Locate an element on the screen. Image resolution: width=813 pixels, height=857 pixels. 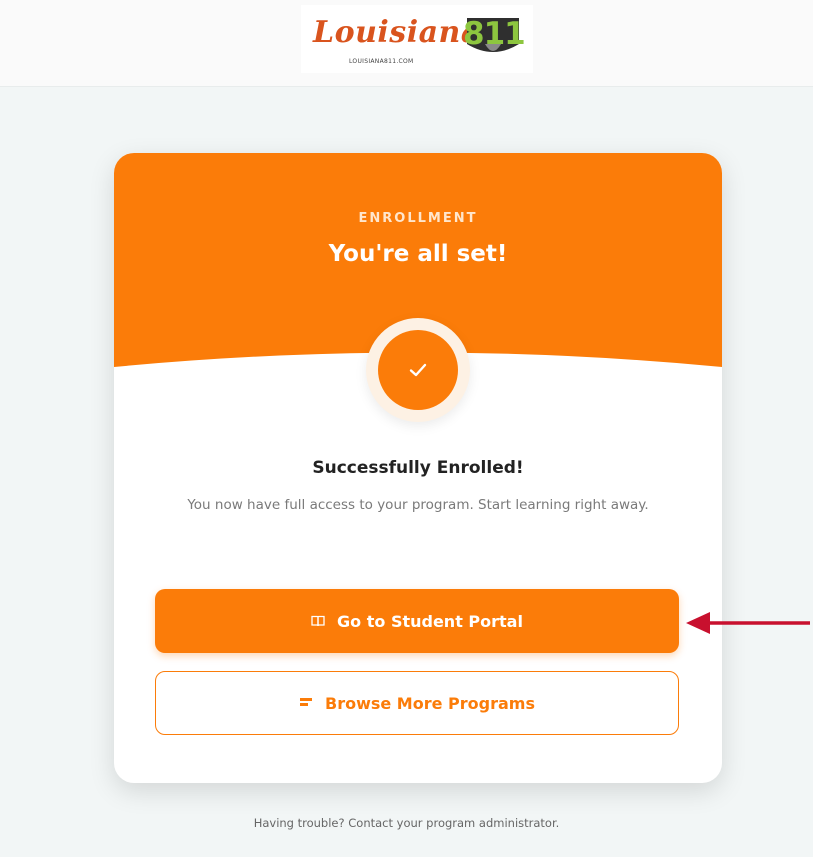
list-icon is located at coordinates (306, 703).